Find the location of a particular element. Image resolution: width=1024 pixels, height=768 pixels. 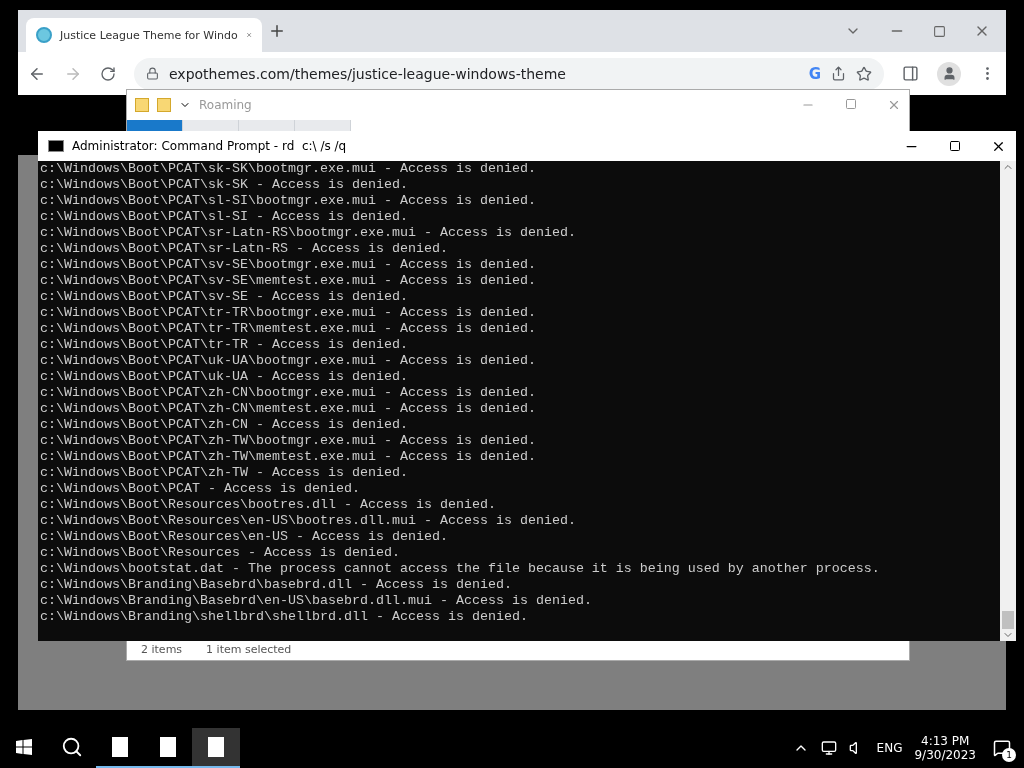

scroll-thumb is located at coordinates (1008, 620).